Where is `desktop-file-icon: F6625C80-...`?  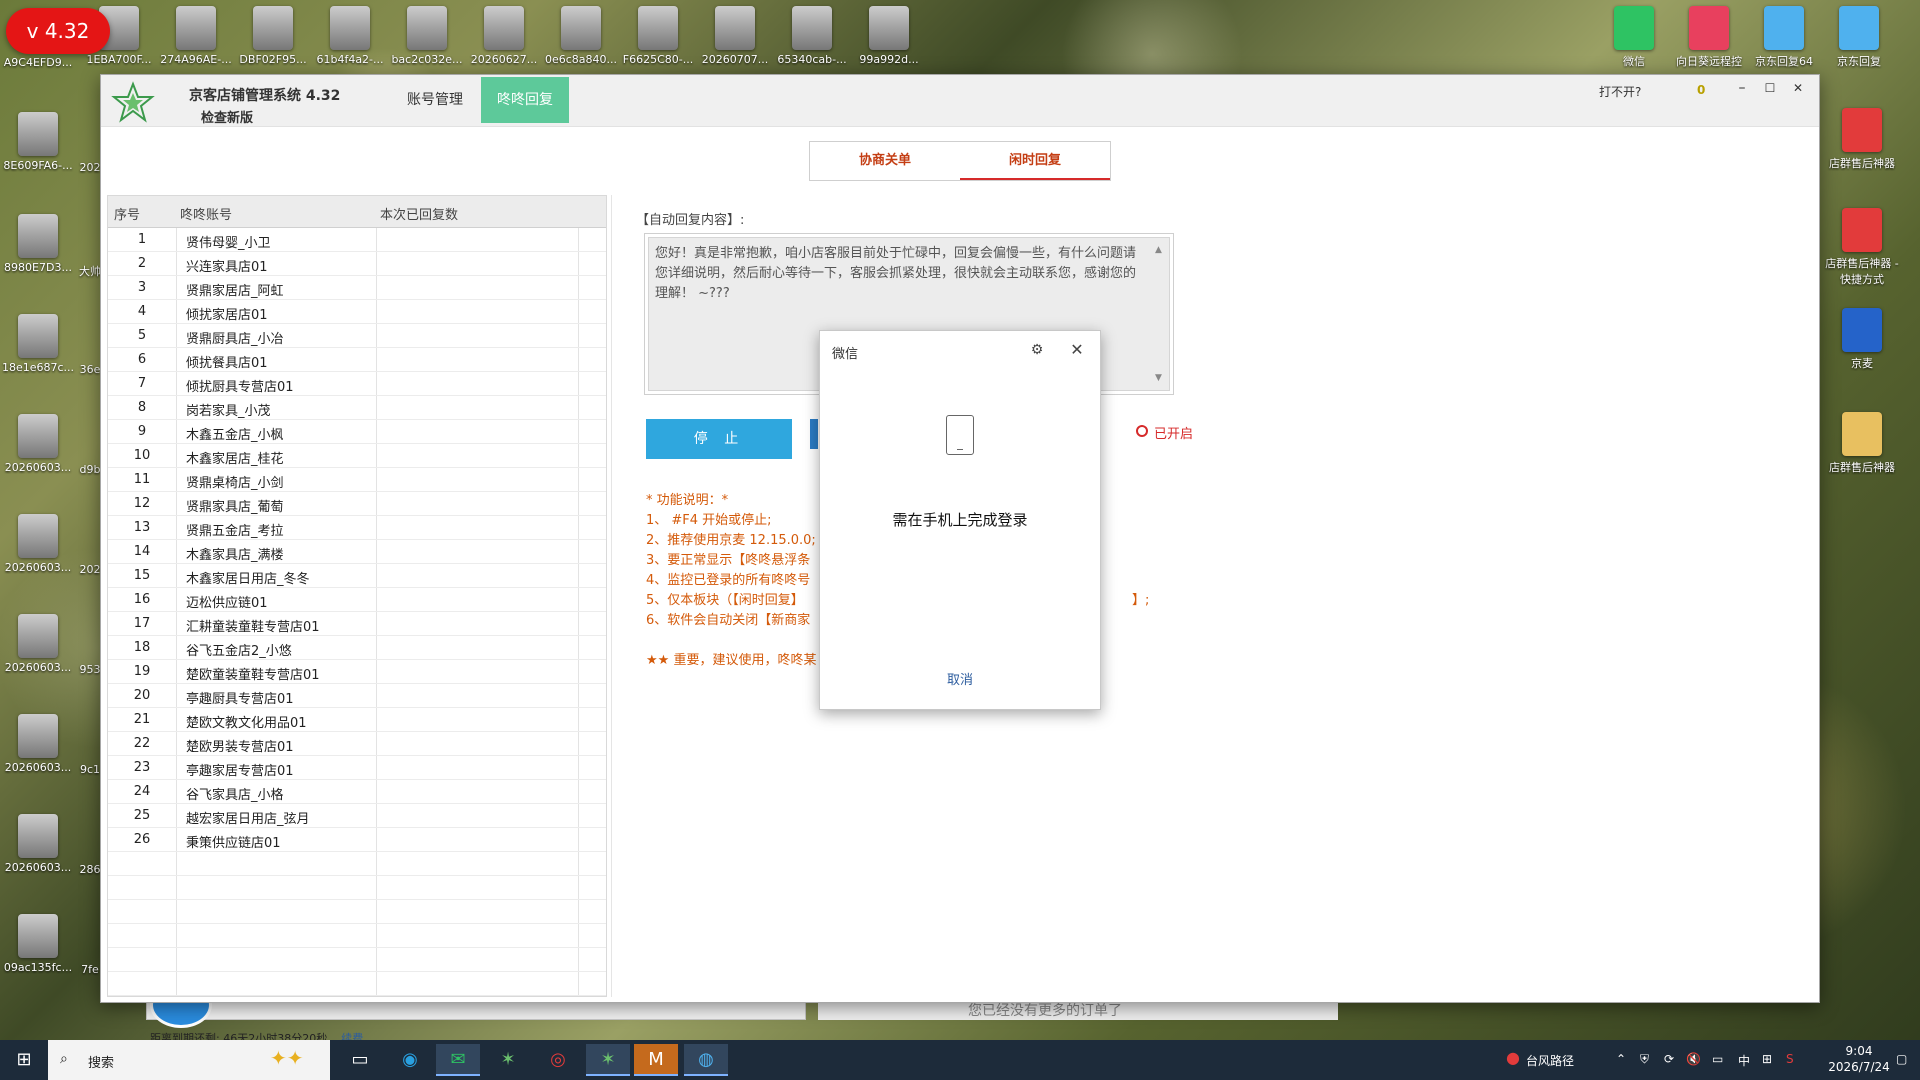 desktop-file-icon: F6625C80-... is located at coordinates (658, 36).